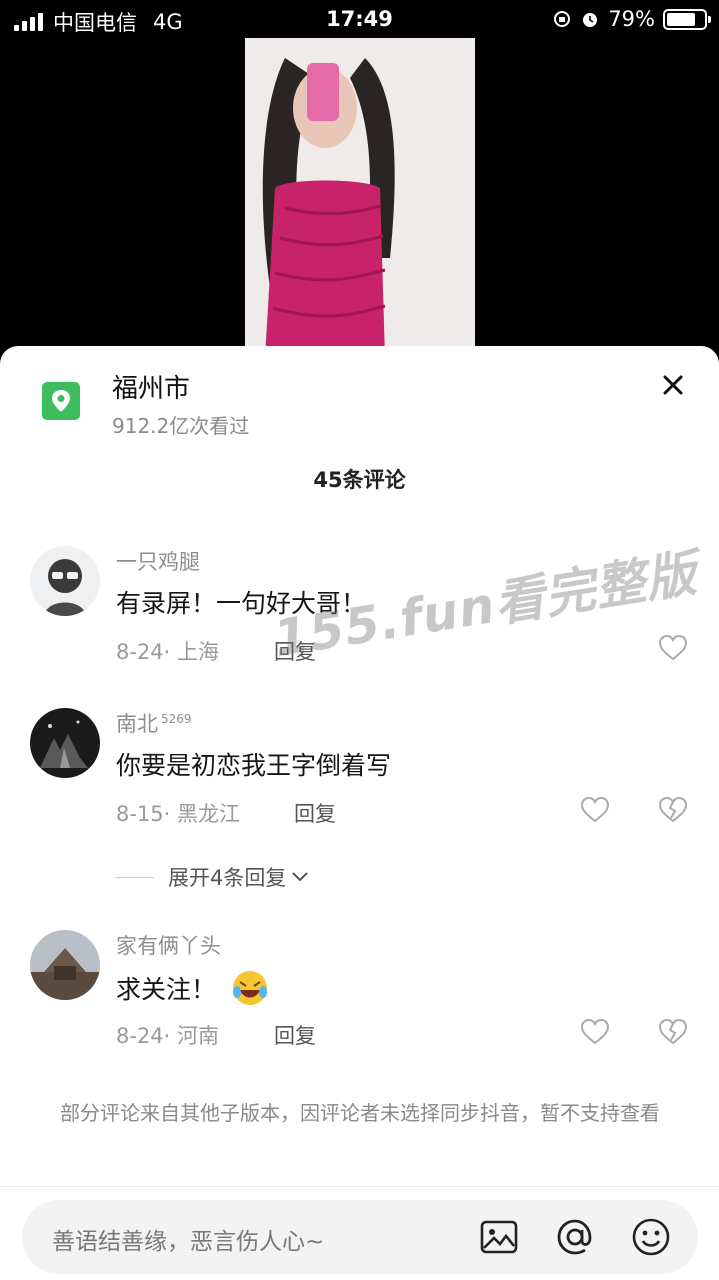 Image resolution: width=719 pixels, height=1280 pixels. Describe the element at coordinates (209, 814) in the screenshot. I see `comment-region: 黑龙江` at that location.